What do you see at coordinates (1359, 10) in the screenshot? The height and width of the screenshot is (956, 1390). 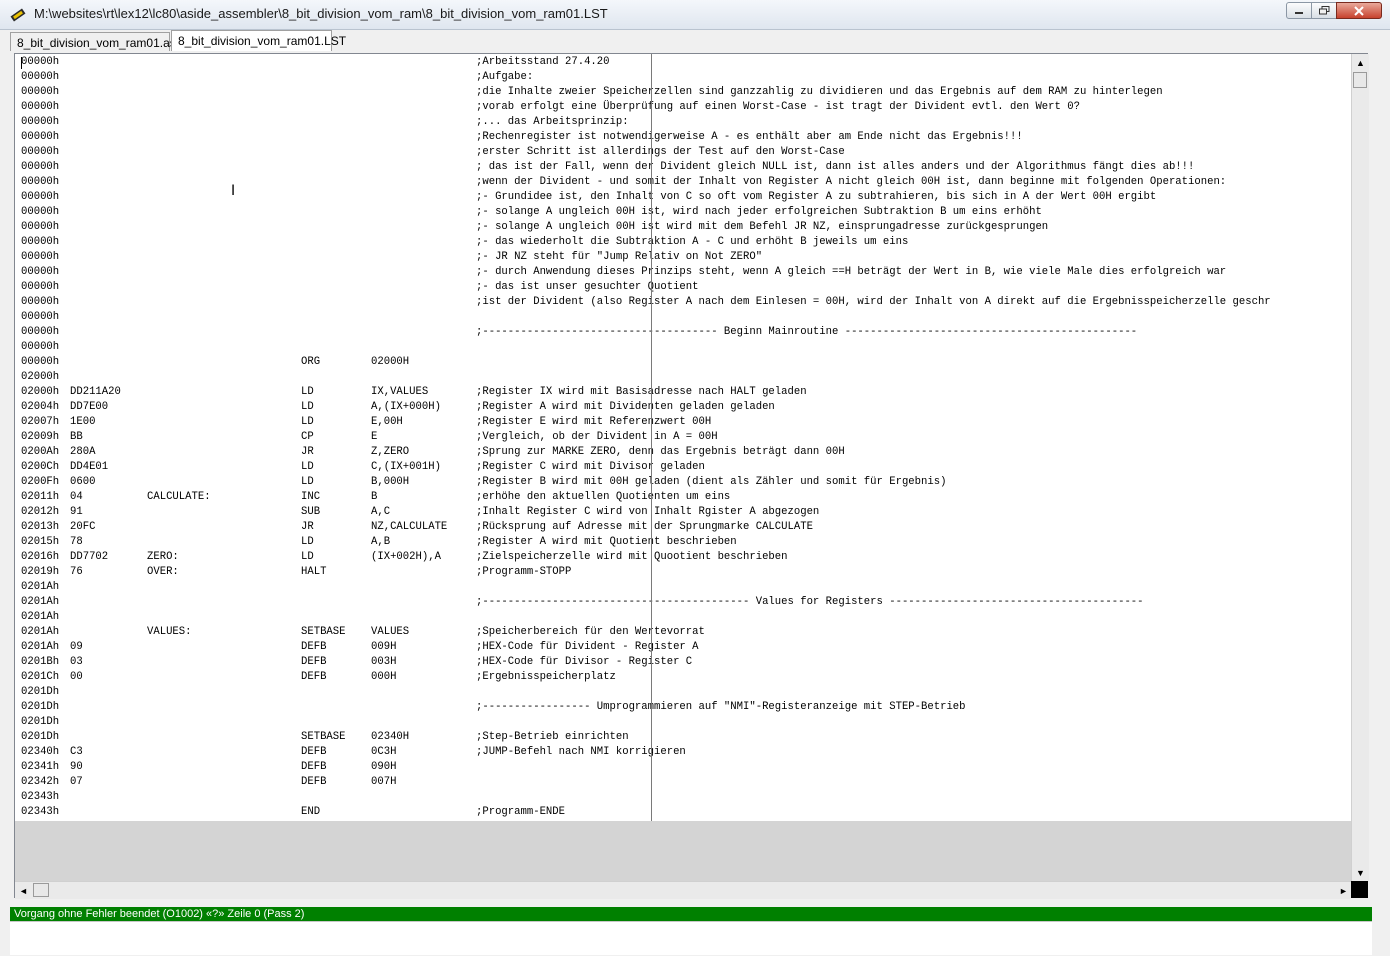 I see `close-button` at bounding box center [1359, 10].